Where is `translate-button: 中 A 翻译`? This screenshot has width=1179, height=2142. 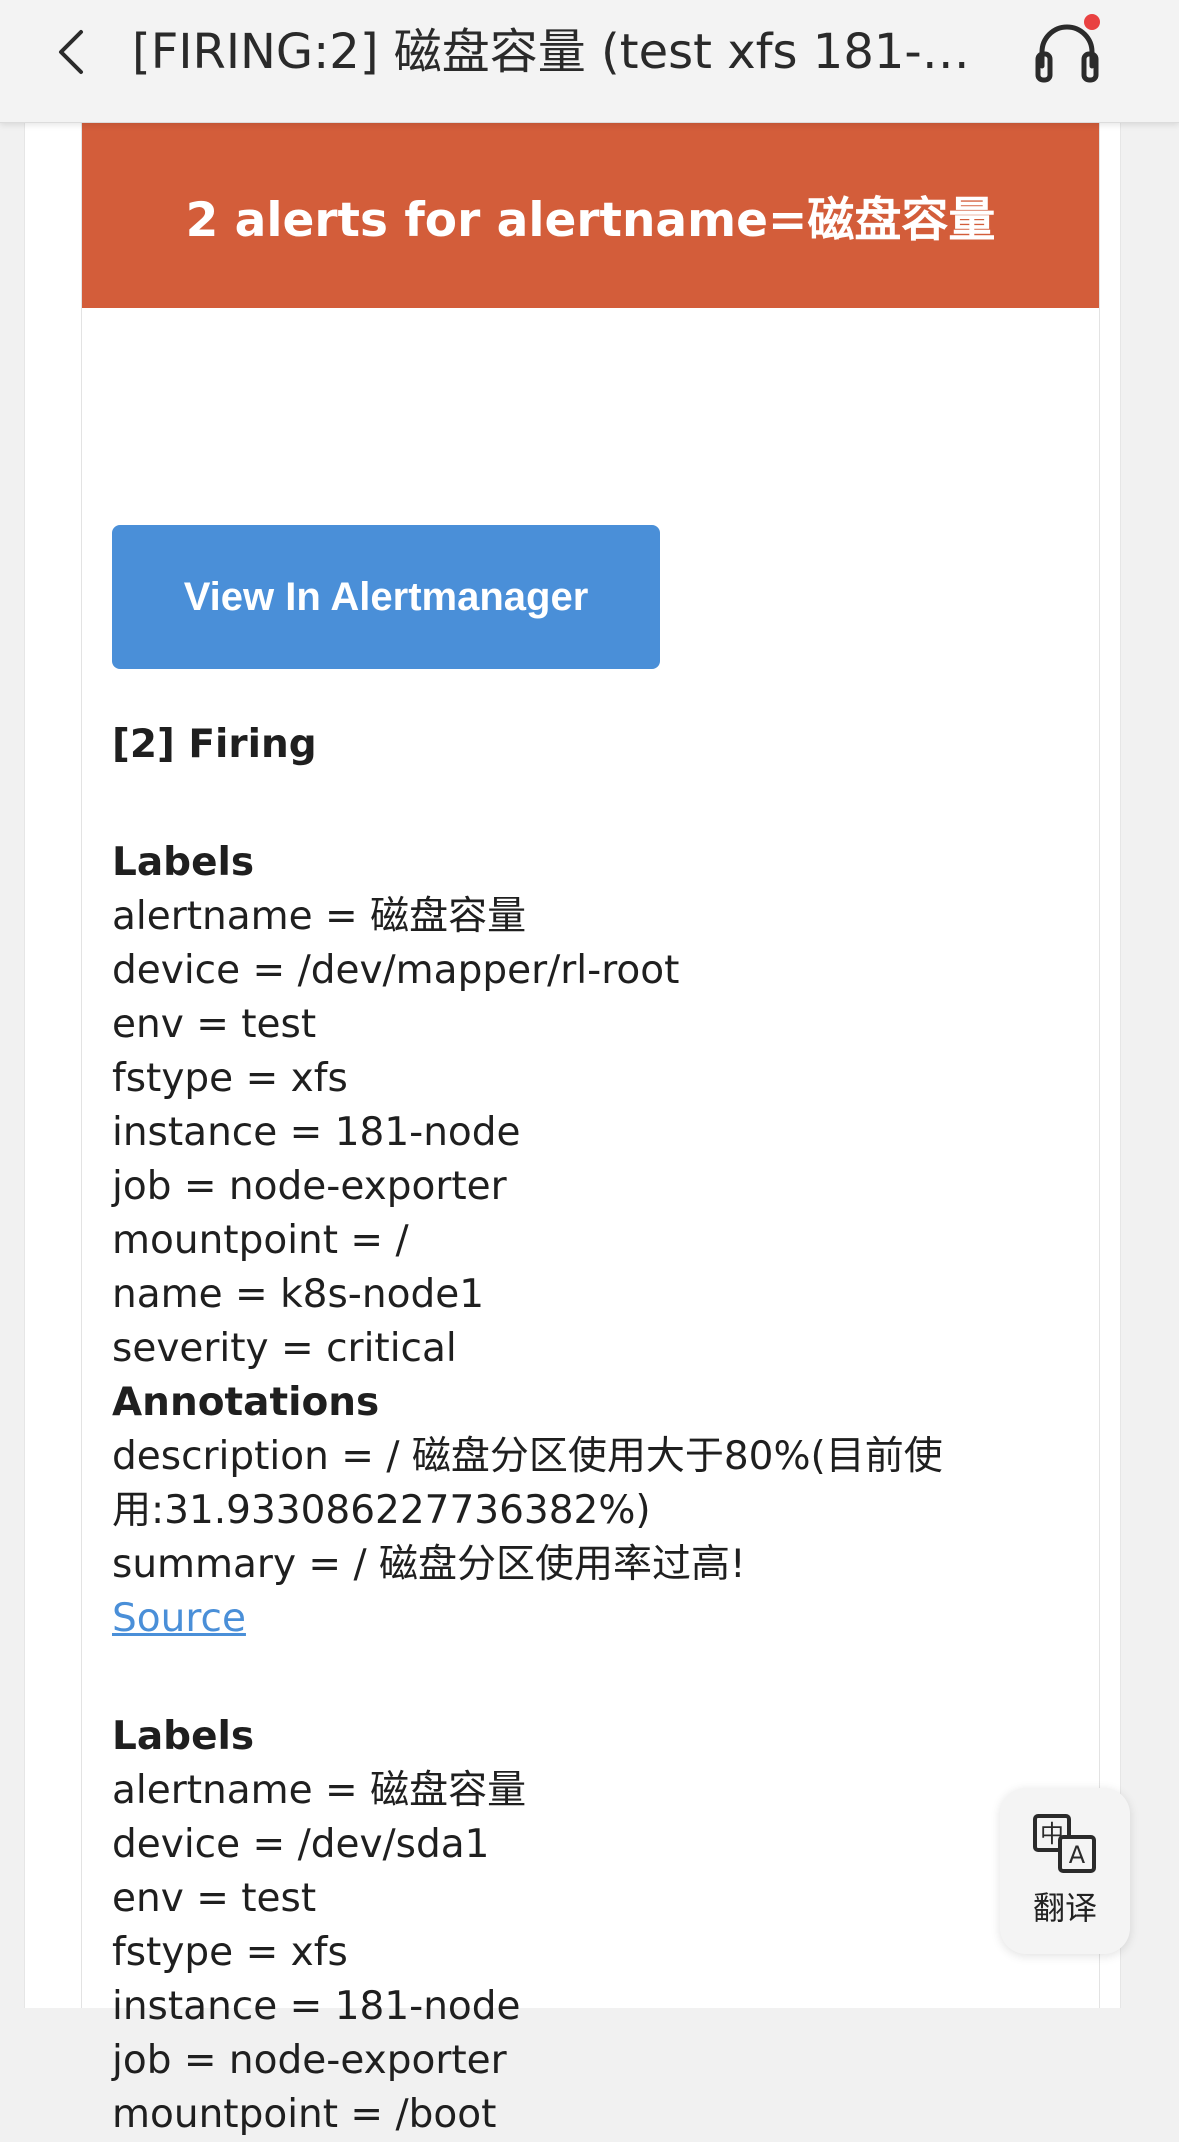 translate-button: 中 A 翻译 is located at coordinates (1065, 1871).